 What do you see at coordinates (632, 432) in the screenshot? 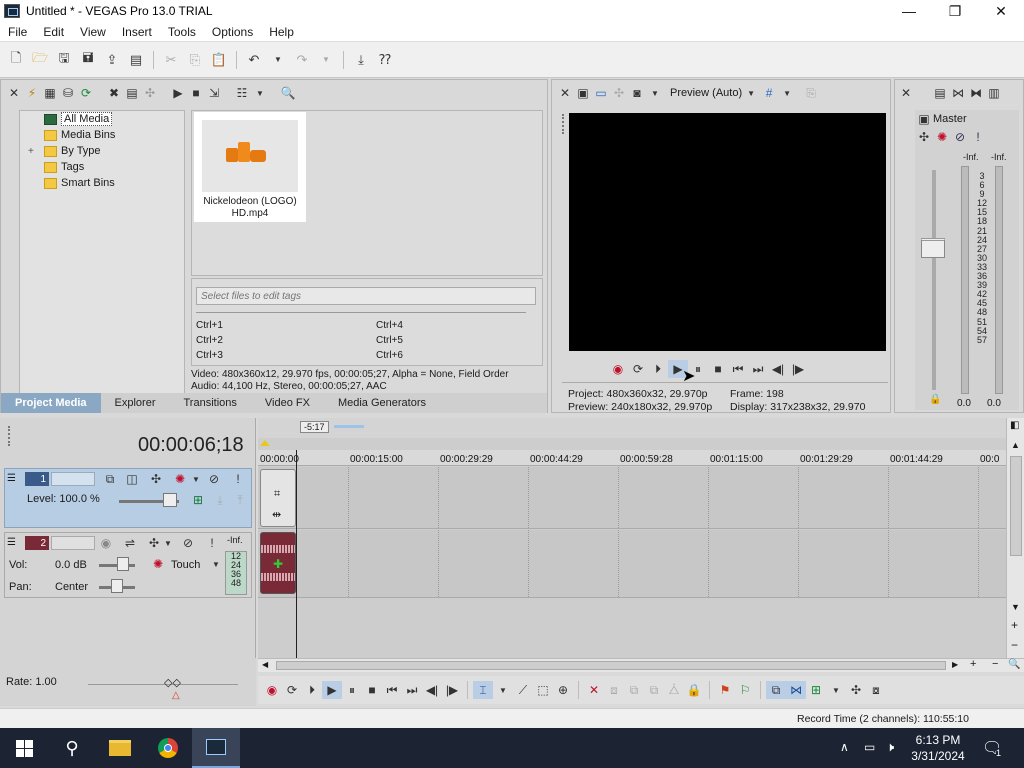
I see `marker-bar: -5:17` at bounding box center [632, 432].